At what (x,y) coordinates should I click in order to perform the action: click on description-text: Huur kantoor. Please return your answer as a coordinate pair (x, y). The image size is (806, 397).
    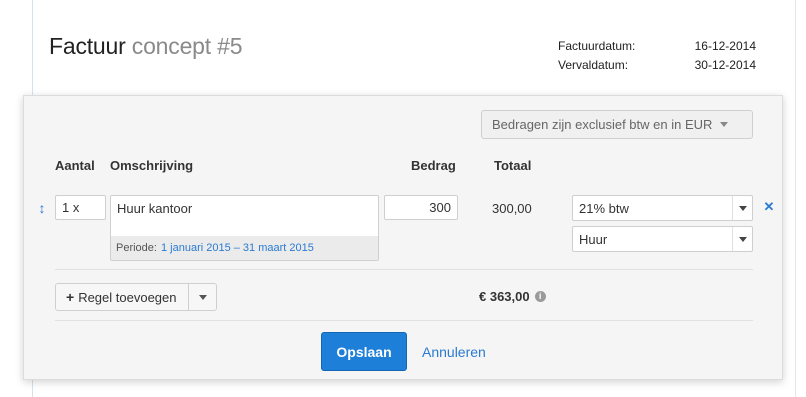
    Looking at the image, I should click on (155, 208).